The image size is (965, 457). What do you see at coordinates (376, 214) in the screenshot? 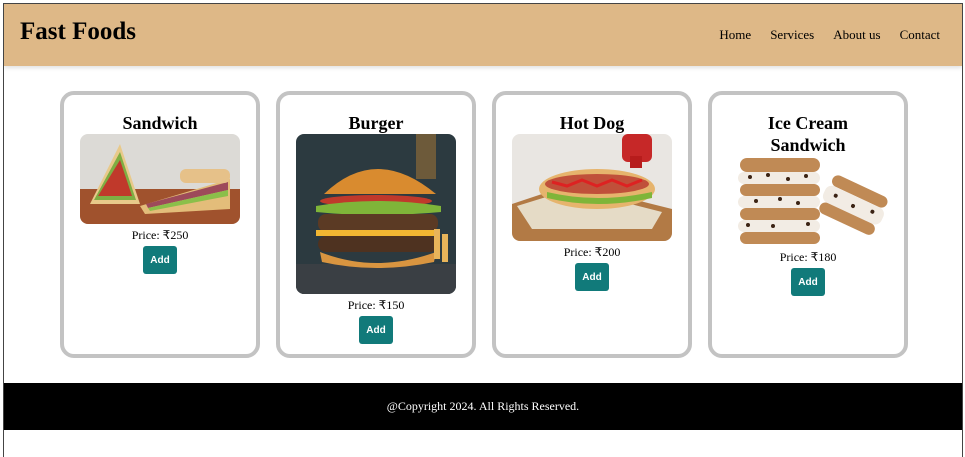
I see `burger-image` at bounding box center [376, 214].